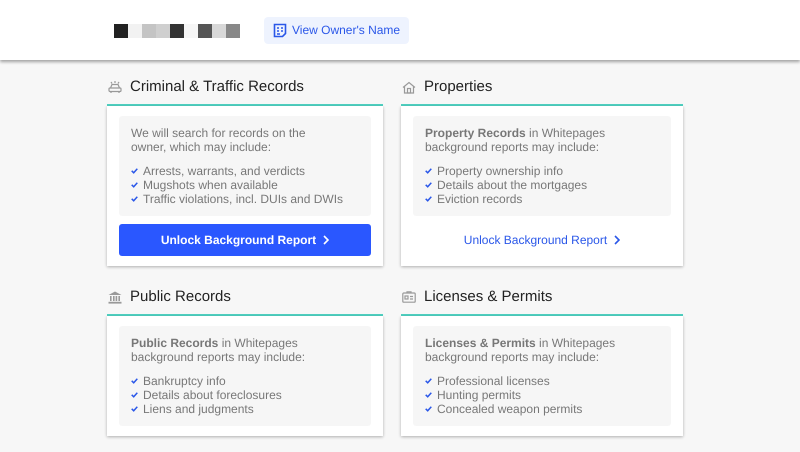 The image size is (800, 452). I want to click on list-item-text: Property ownership info, so click(500, 171).